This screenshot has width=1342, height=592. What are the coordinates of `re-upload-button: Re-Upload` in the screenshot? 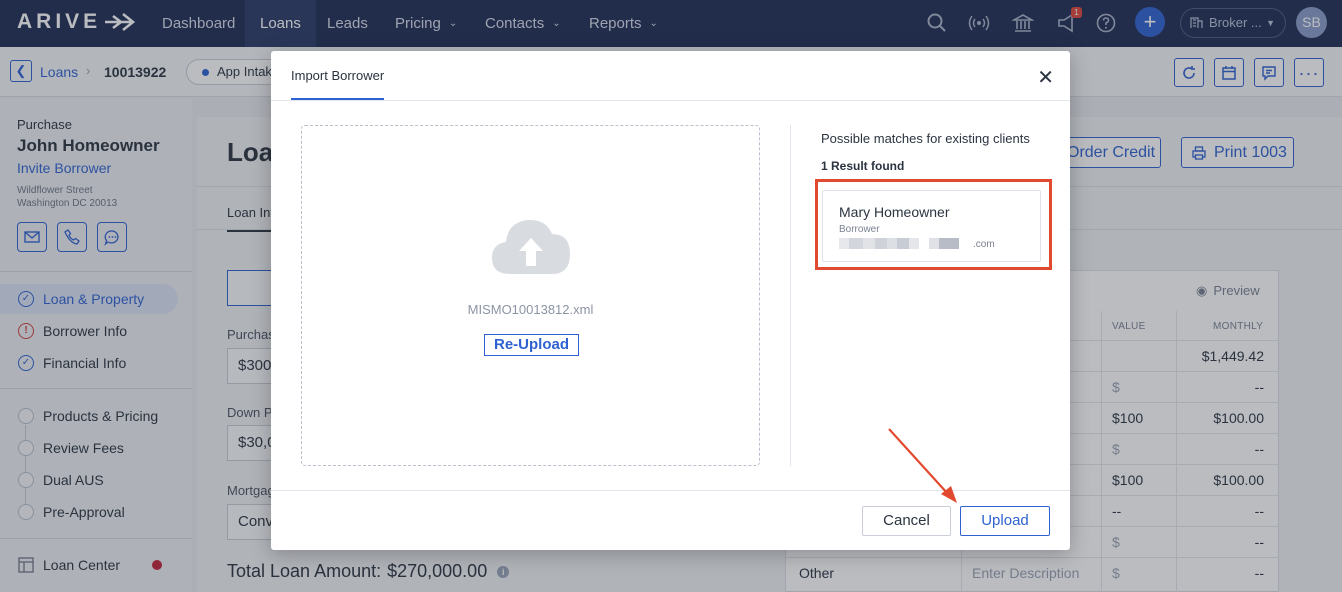 It's located at (531, 345).